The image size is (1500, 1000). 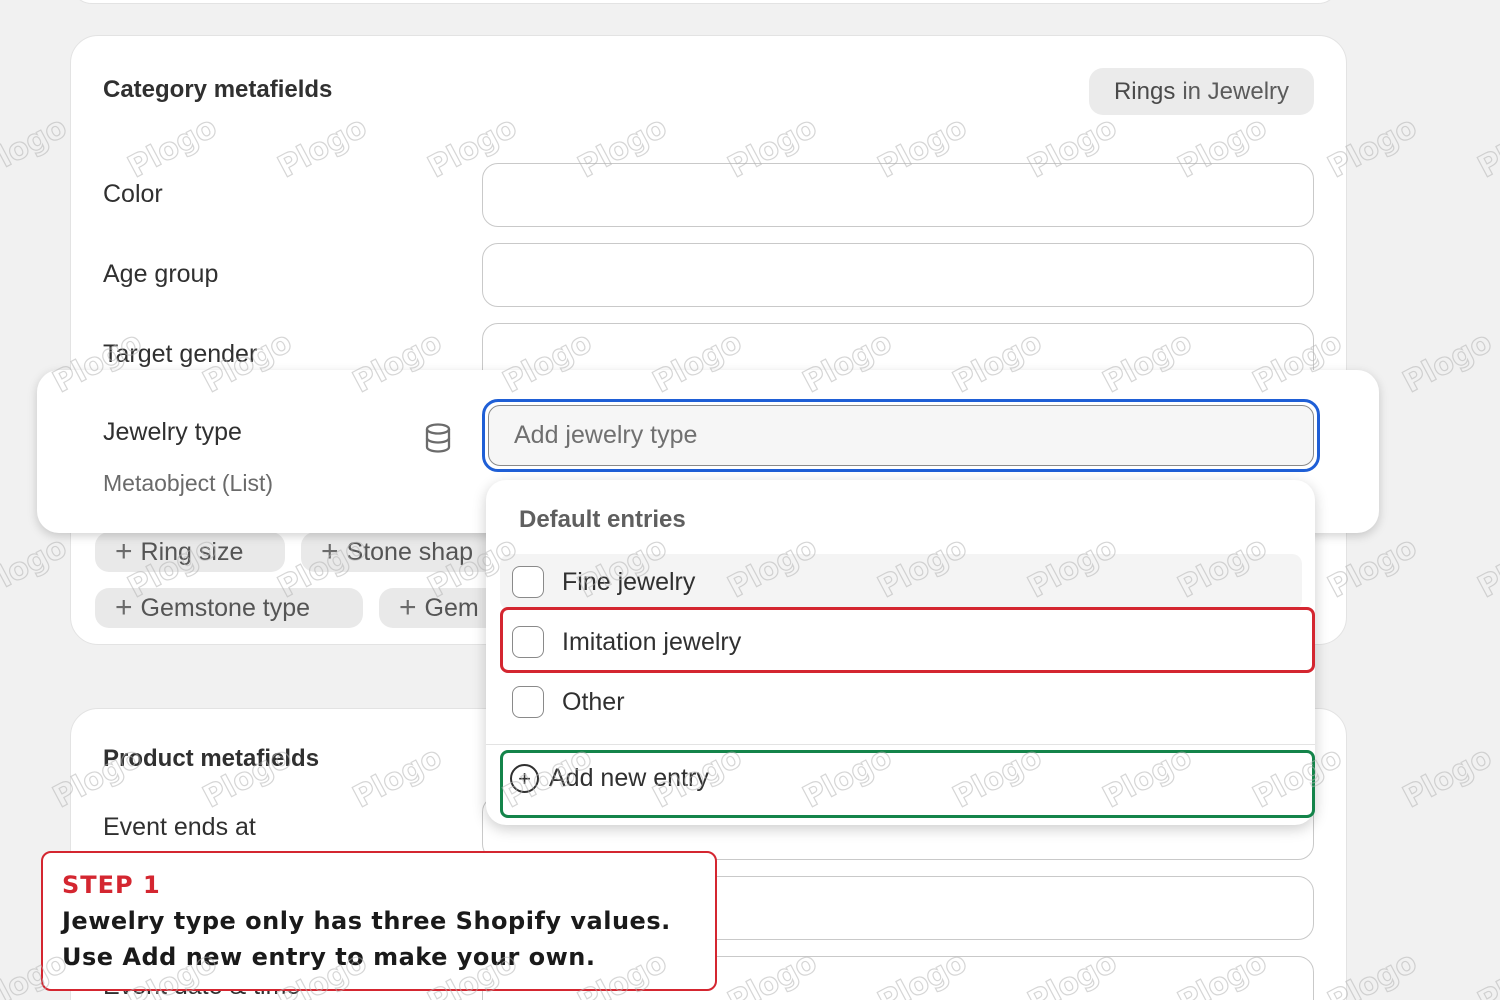 What do you see at coordinates (133, 194) in the screenshot?
I see `color-label: Color` at bounding box center [133, 194].